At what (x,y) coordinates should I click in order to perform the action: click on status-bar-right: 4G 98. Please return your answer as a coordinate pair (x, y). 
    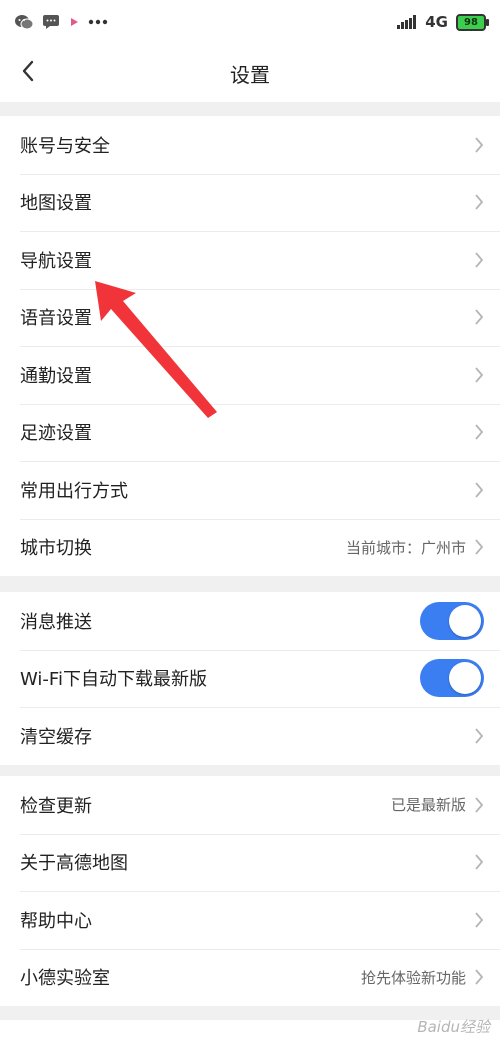
    Looking at the image, I should click on (443, 22).